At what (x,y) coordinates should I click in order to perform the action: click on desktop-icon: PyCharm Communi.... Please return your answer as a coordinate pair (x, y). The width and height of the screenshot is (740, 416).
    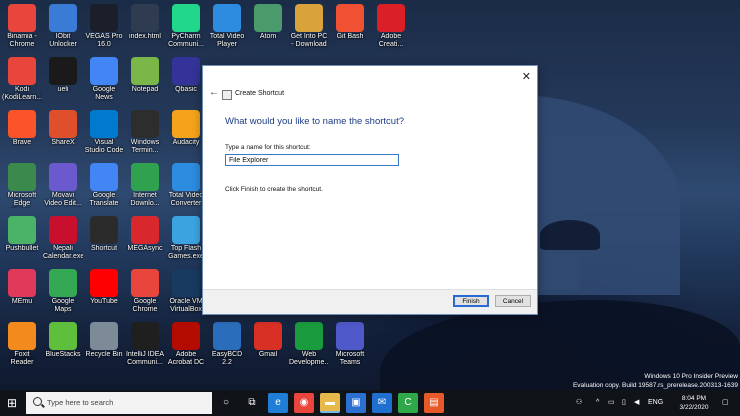
    Looking at the image, I should click on (186, 25).